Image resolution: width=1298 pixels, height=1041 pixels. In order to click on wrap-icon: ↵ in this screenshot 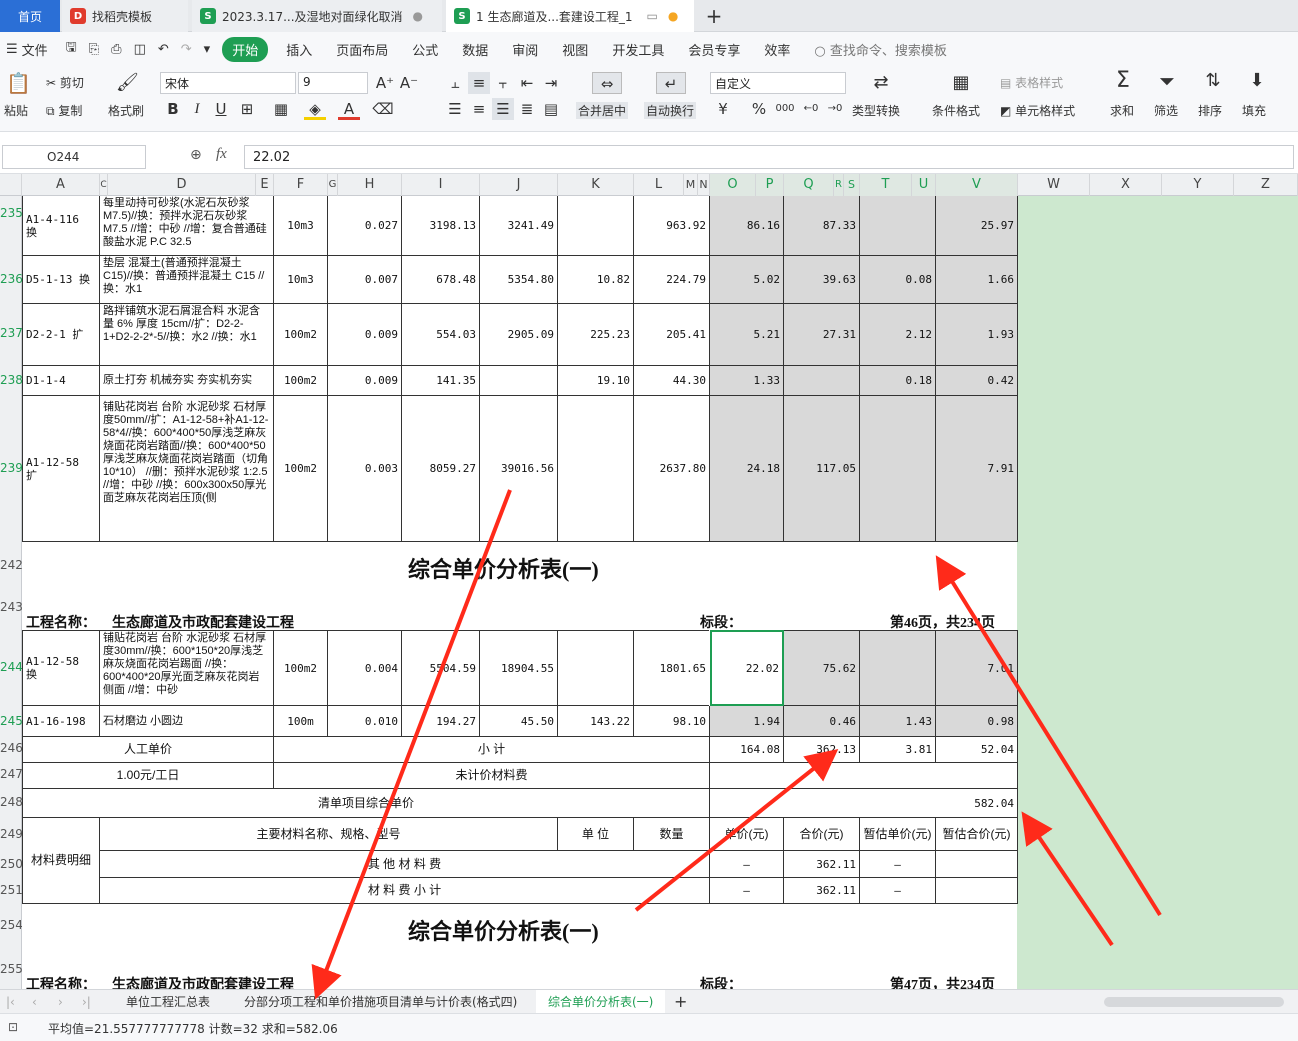, I will do `click(671, 83)`.